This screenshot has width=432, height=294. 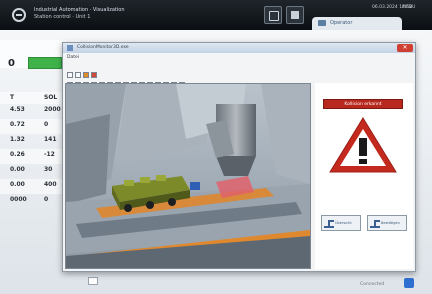 What do you see at coordinates (70, 48) in the screenshot?
I see `app-icon` at bounding box center [70, 48].